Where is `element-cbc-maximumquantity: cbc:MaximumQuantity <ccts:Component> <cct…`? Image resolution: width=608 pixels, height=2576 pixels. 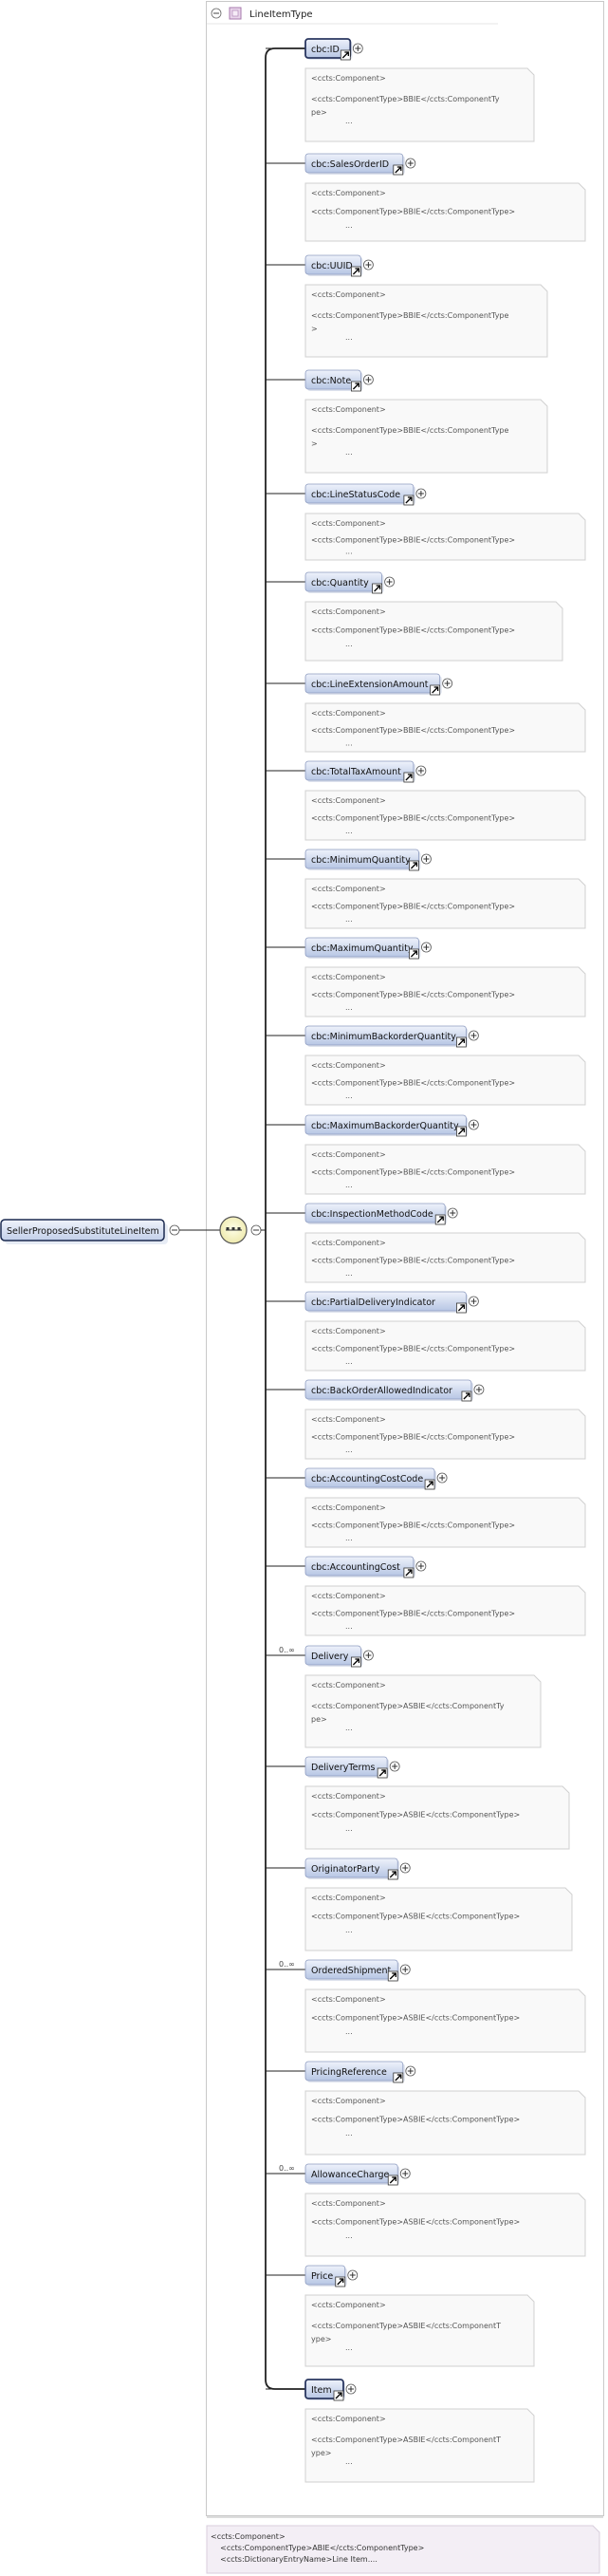 element-cbc-maximumquantity: cbc:MaximumQuantity <ccts:Component> <cct… is located at coordinates (426, 977).